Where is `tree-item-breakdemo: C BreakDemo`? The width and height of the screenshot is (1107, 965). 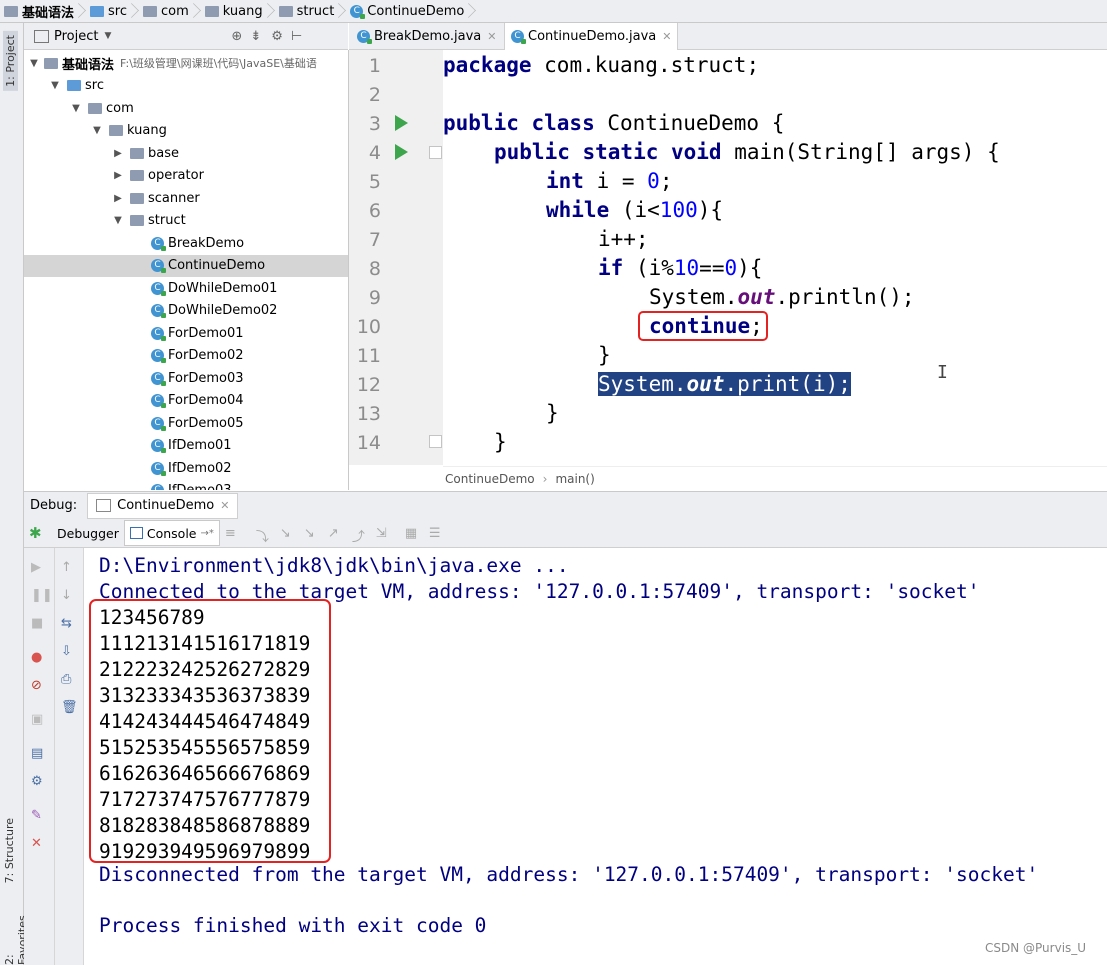
tree-item-breakdemo: C BreakDemo is located at coordinates (186, 243).